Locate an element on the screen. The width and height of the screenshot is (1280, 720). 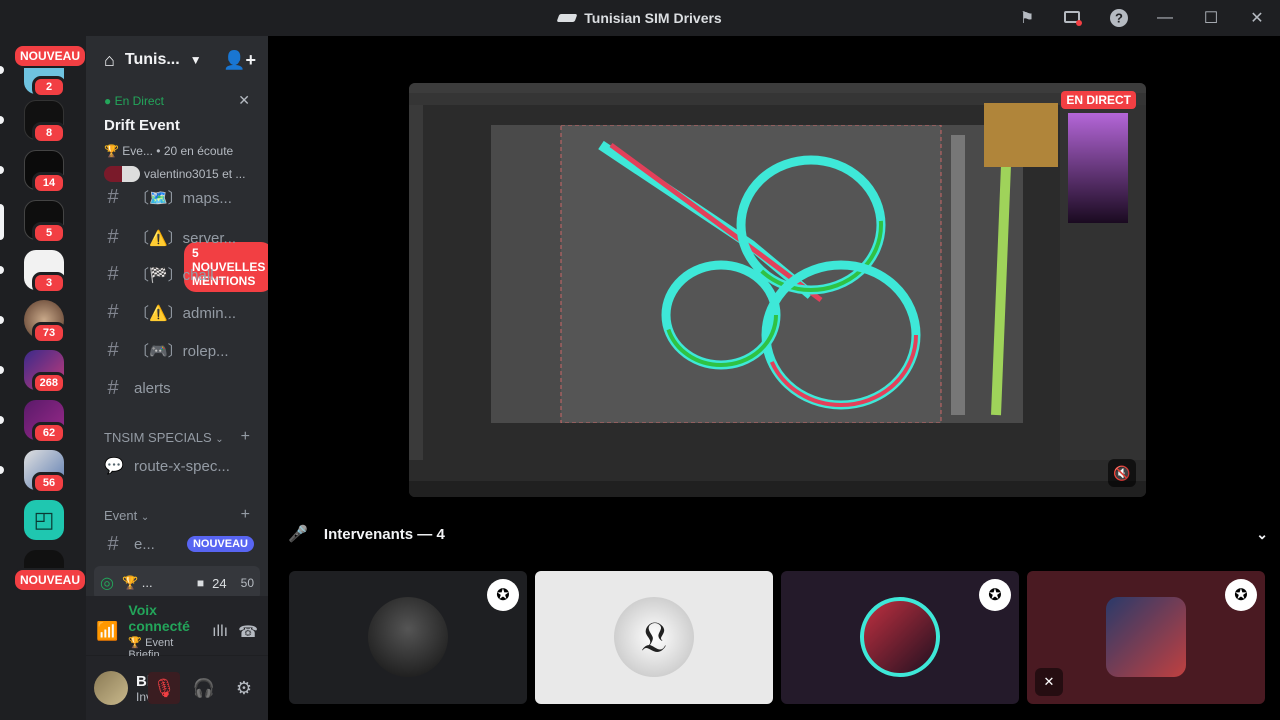
mention-badge: 56 is located at coordinates (49, 483).